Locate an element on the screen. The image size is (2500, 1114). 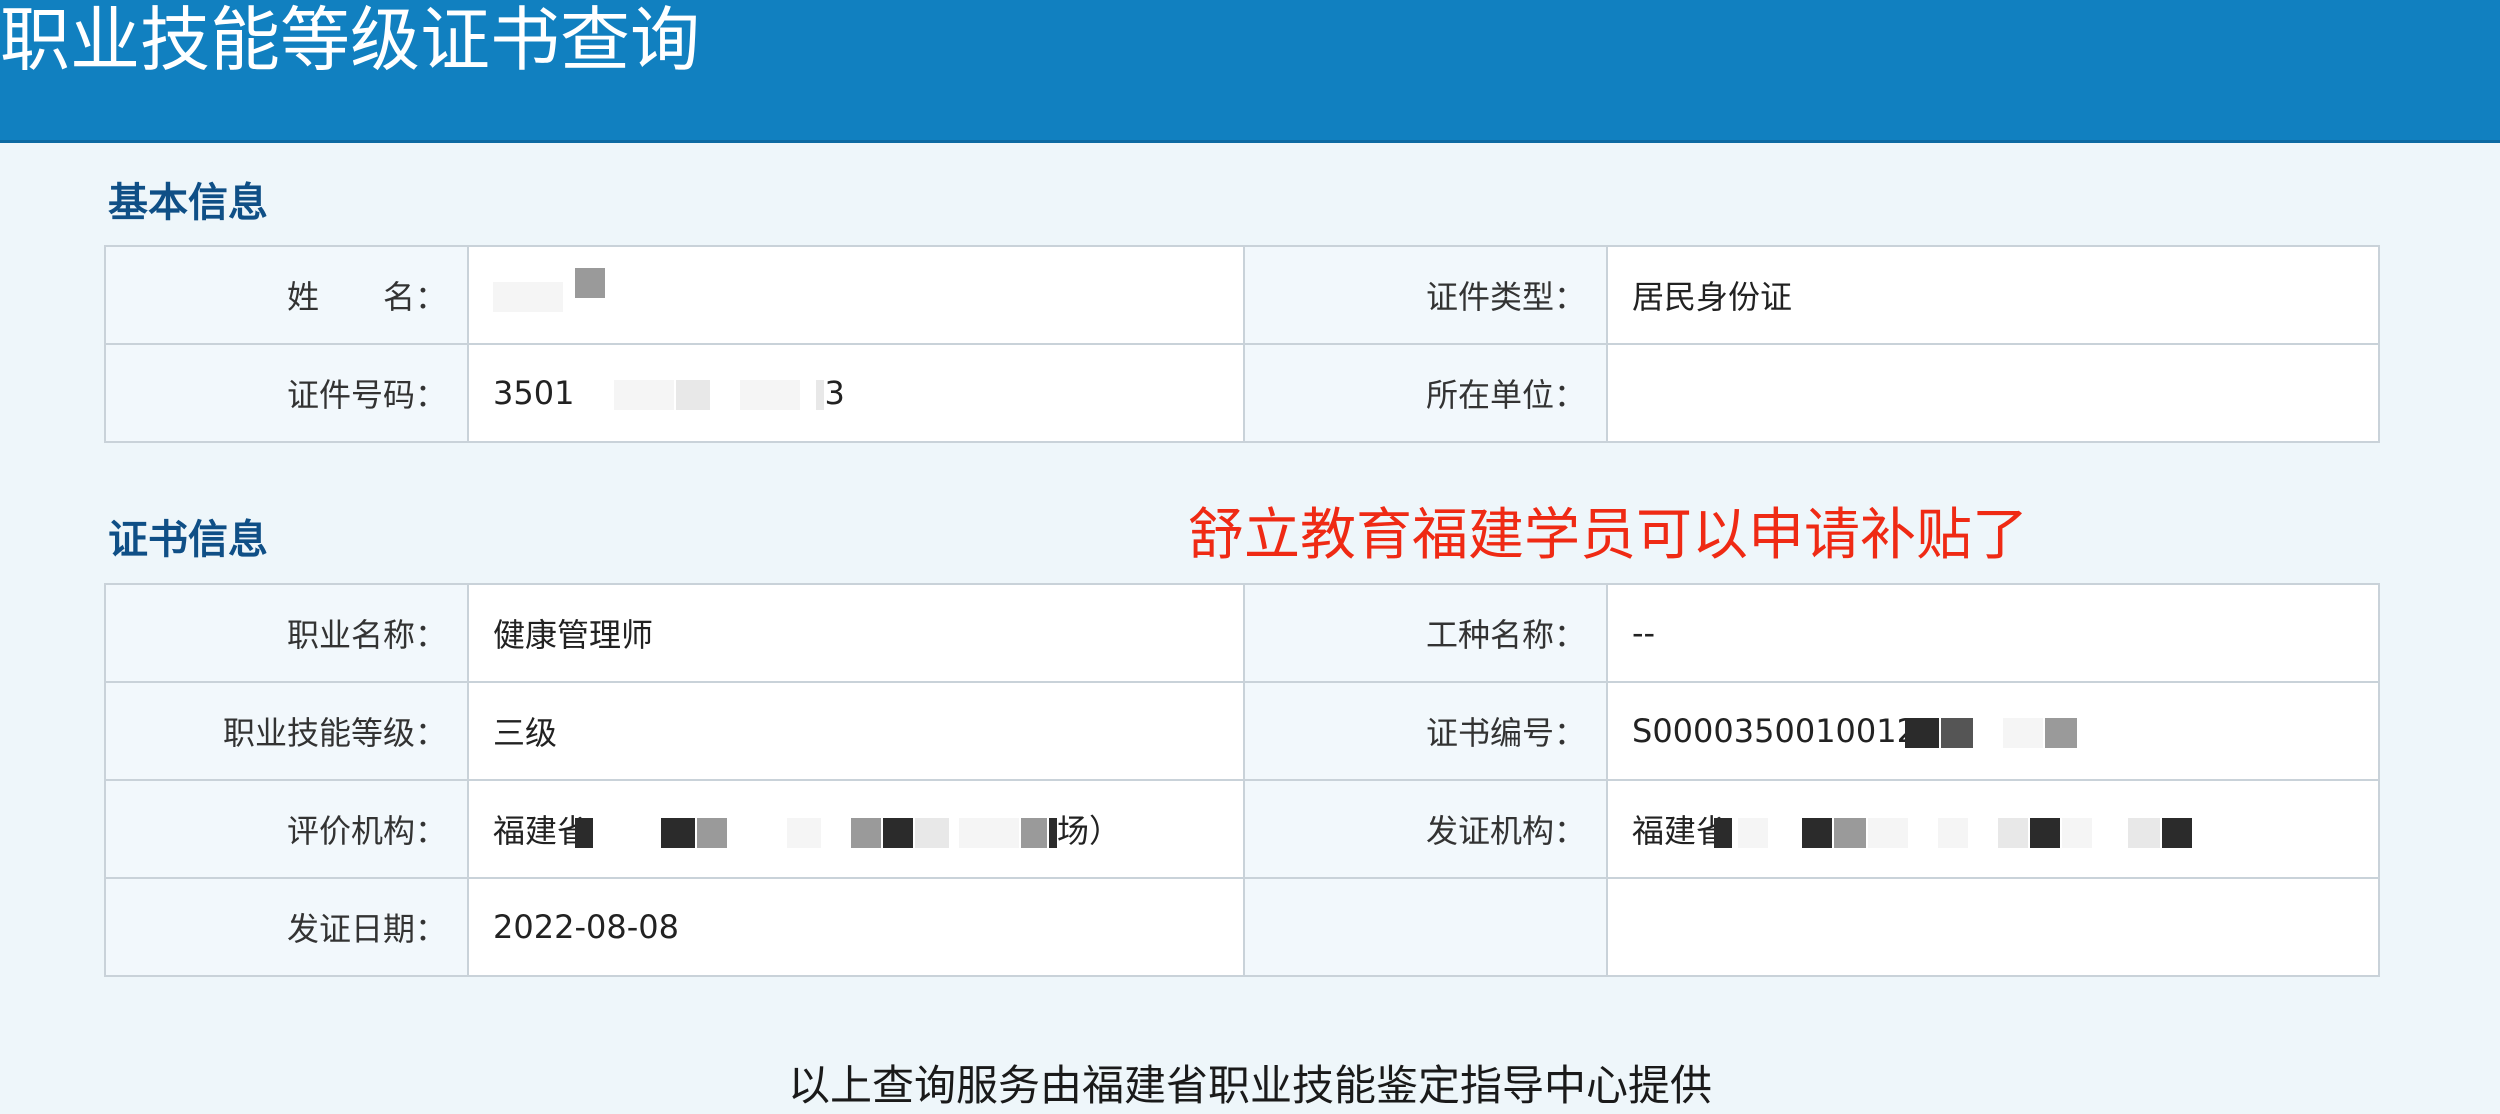
cert-number-label: 证书编号： is located at coordinates (1425, 731).